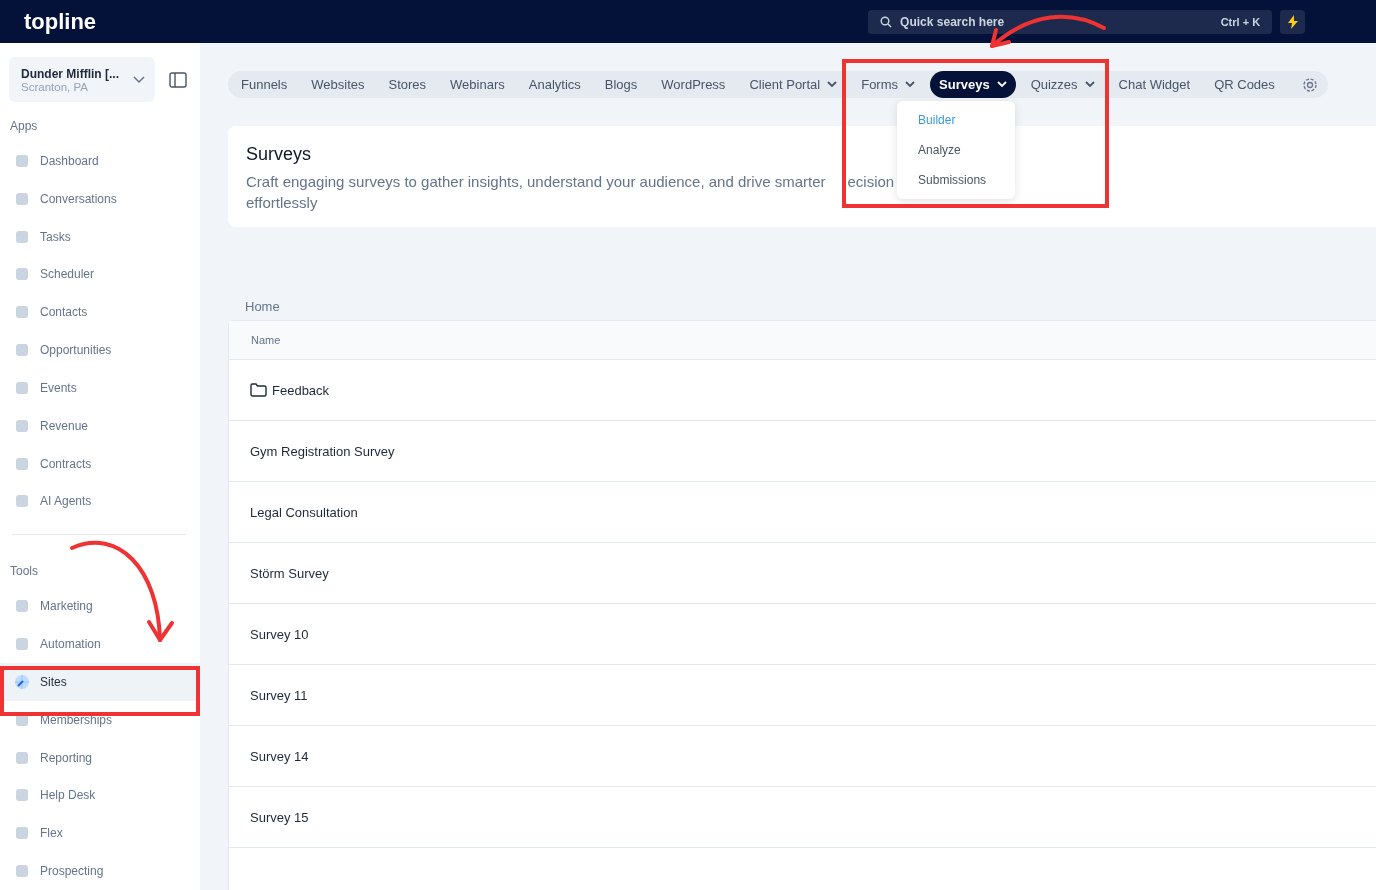 This screenshot has height=890, width=1376. I want to click on tab: Analytics, so click(554, 84).